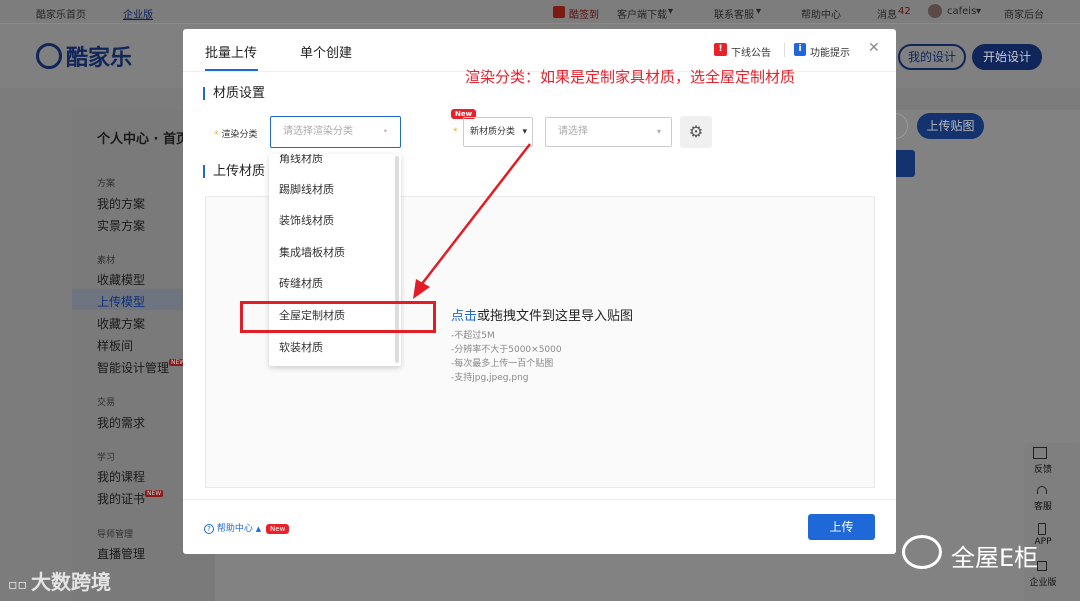 The width and height of the screenshot is (1080, 601). What do you see at coordinates (301, 347) in the screenshot?
I see `dropdown-option: 软装材质` at bounding box center [301, 347].